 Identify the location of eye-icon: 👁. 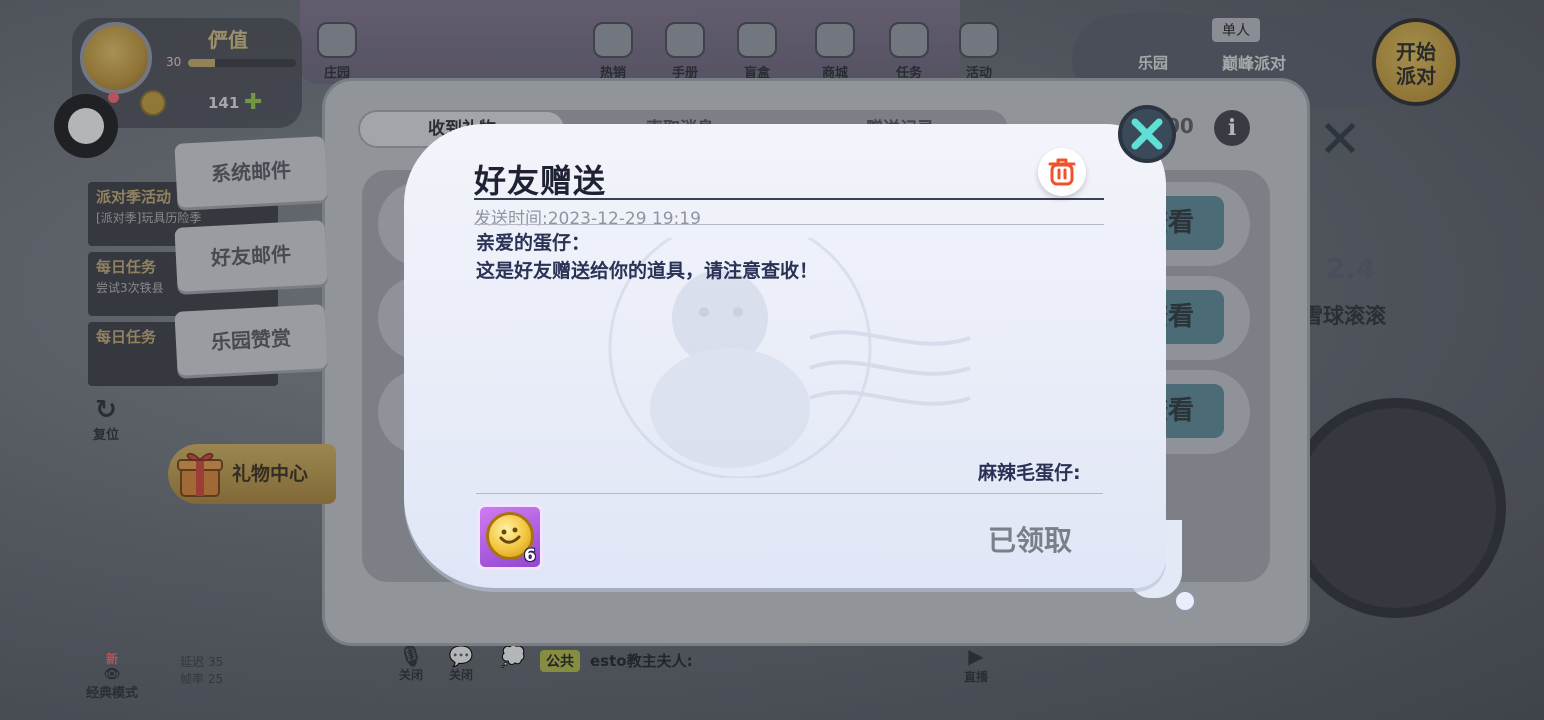
(112, 674).